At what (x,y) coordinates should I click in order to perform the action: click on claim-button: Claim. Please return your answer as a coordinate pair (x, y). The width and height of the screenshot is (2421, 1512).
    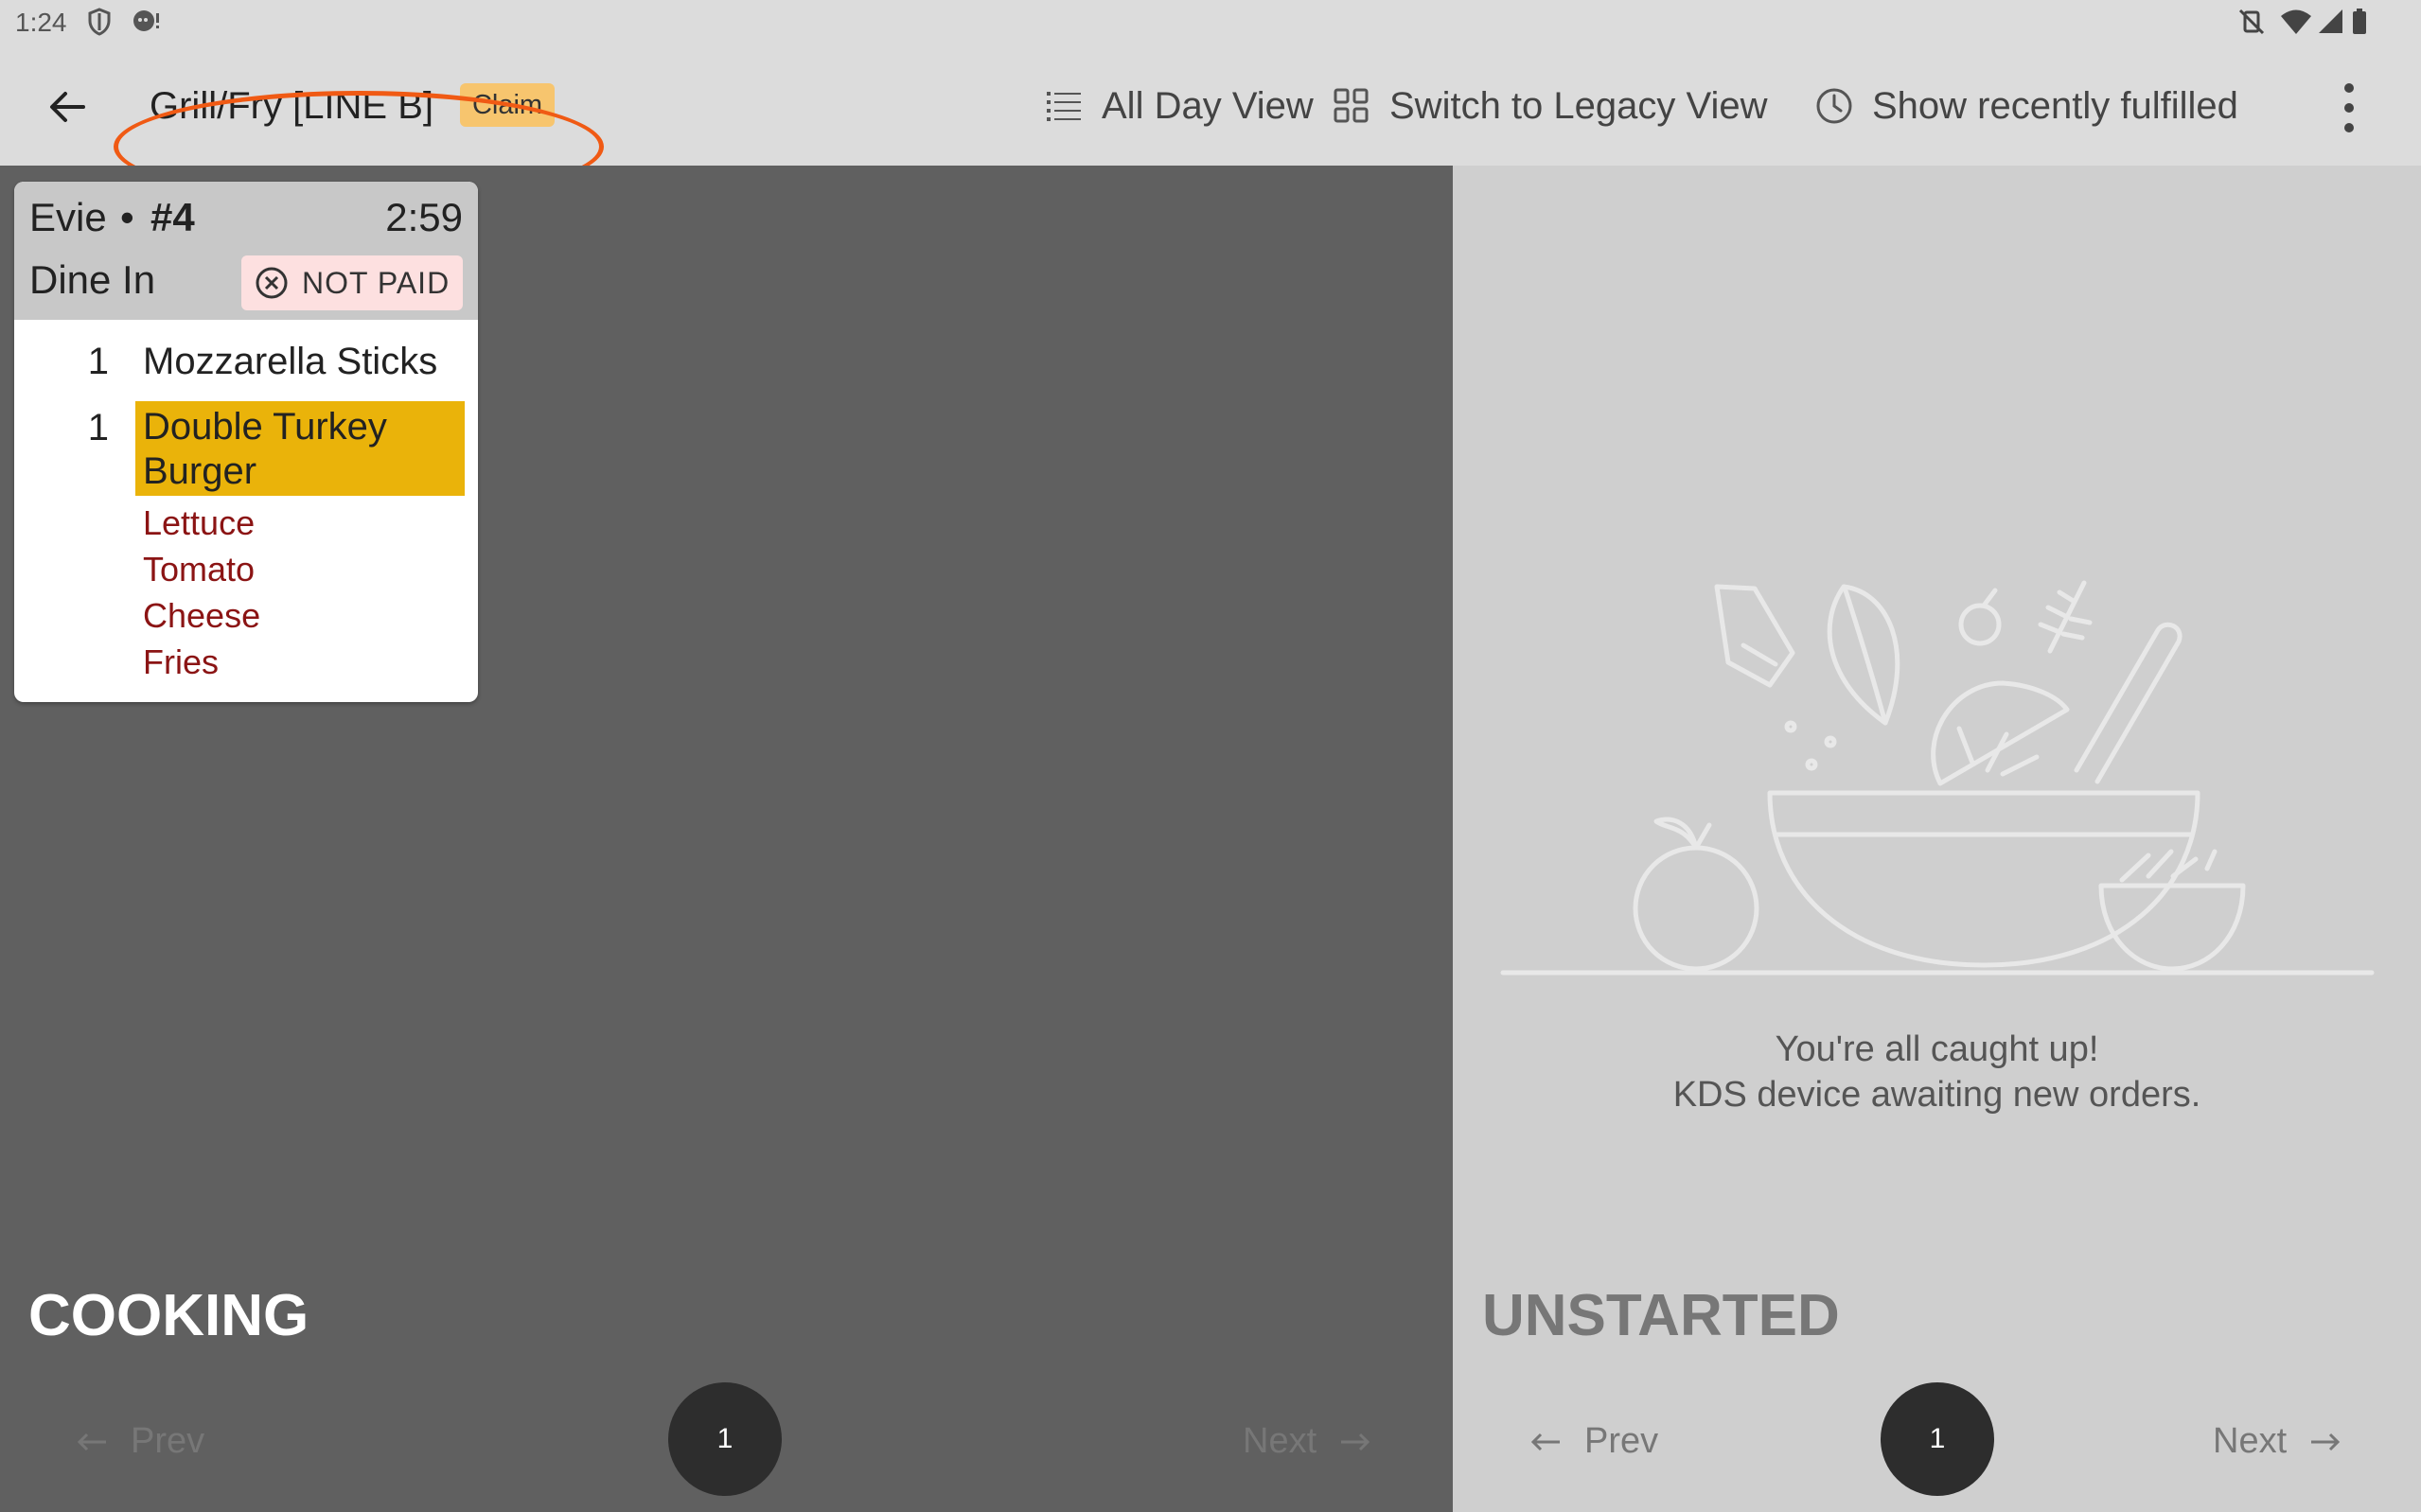
    Looking at the image, I should click on (508, 105).